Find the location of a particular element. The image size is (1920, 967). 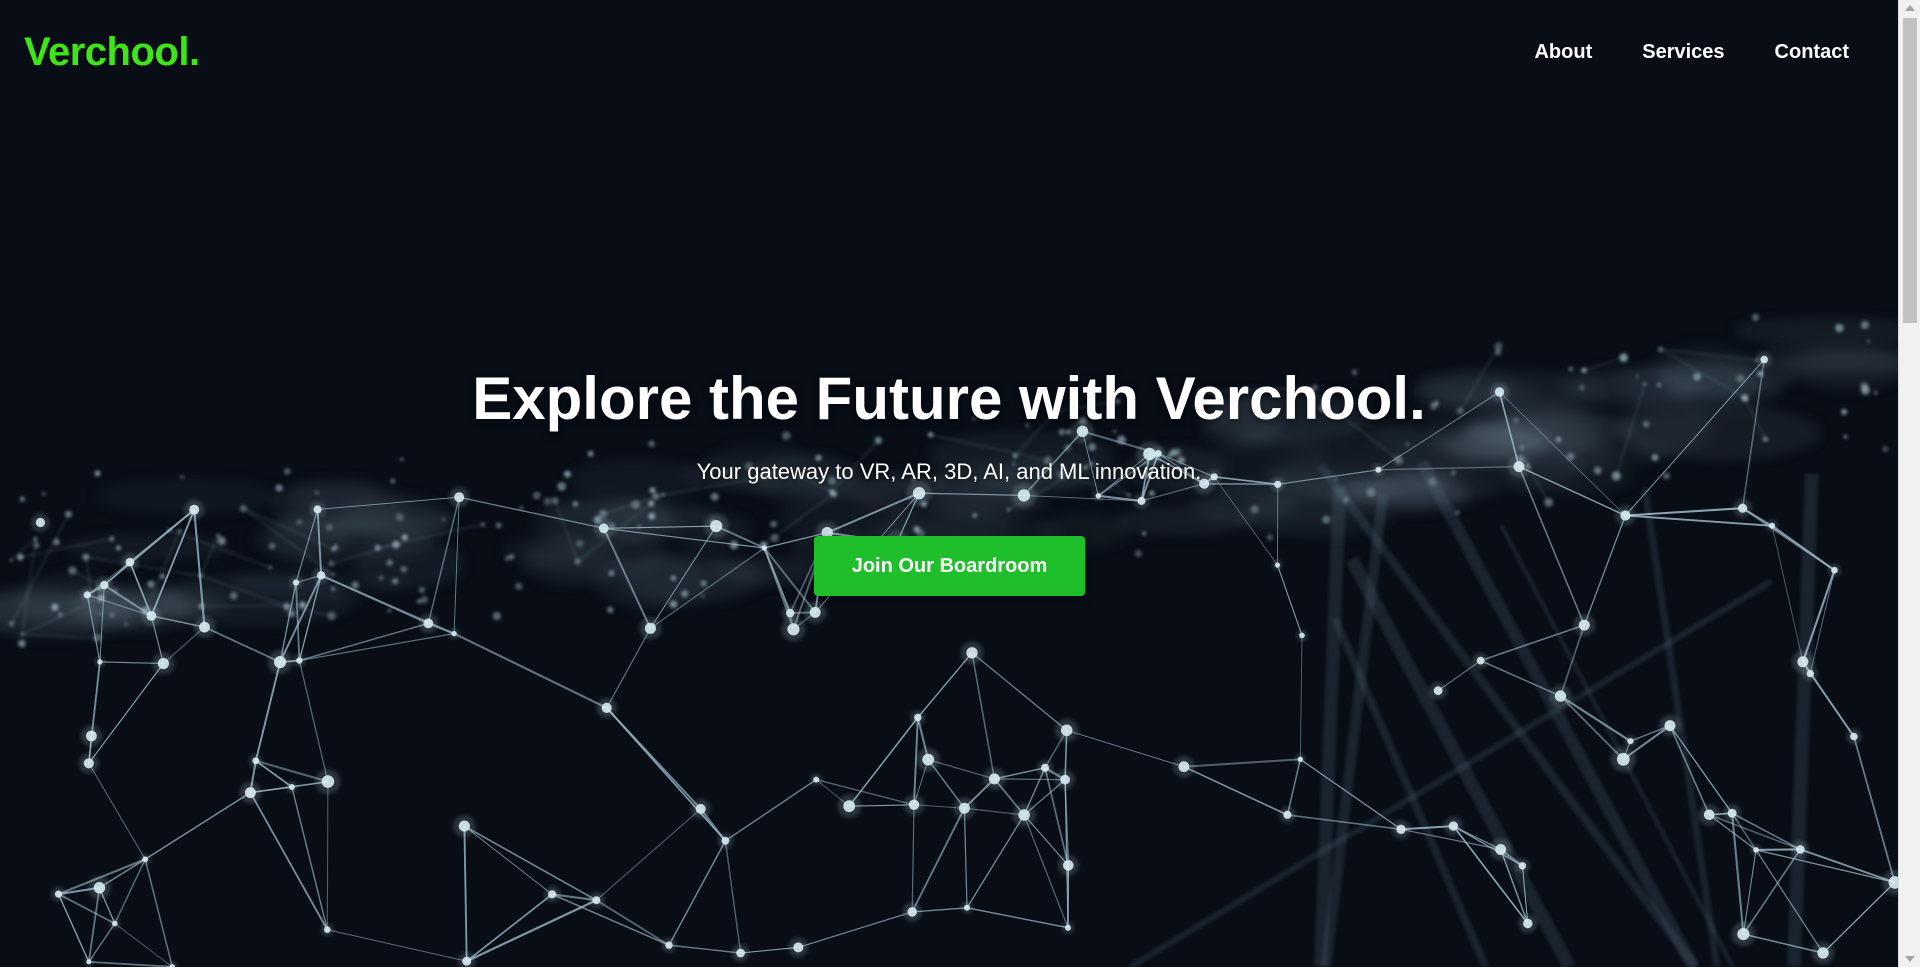

nav-link-services: Services is located at coordinates (1683, 52).